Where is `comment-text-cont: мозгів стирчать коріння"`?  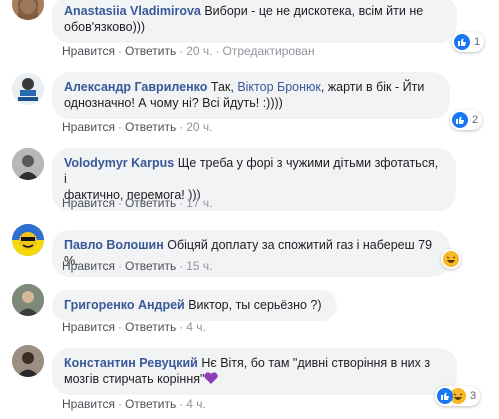 comment-text-cont: мозгів стирчать коріння" is located at coordinates (134, 379).